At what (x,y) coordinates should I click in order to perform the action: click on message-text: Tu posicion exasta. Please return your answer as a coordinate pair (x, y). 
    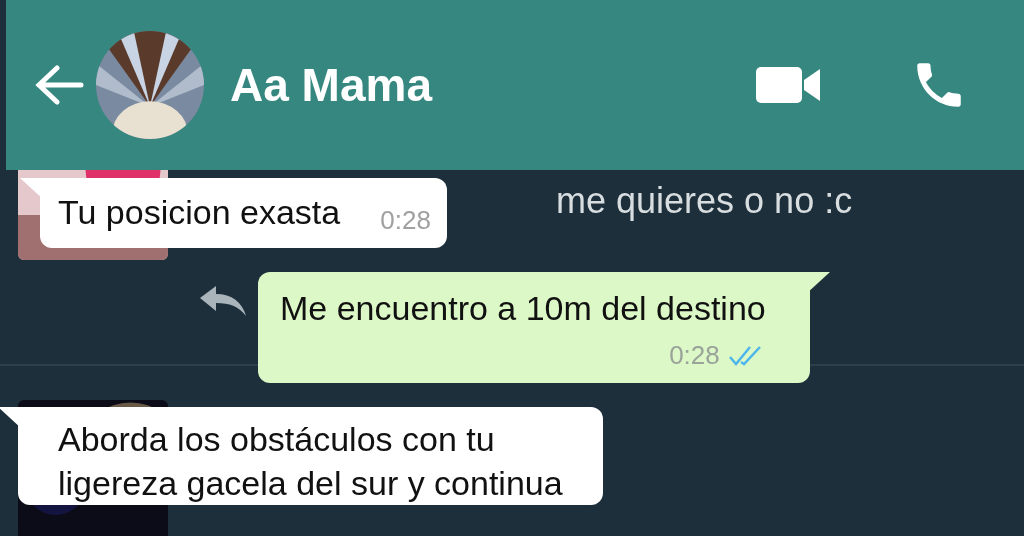
    Looking at the image, I should click on (199, 212).